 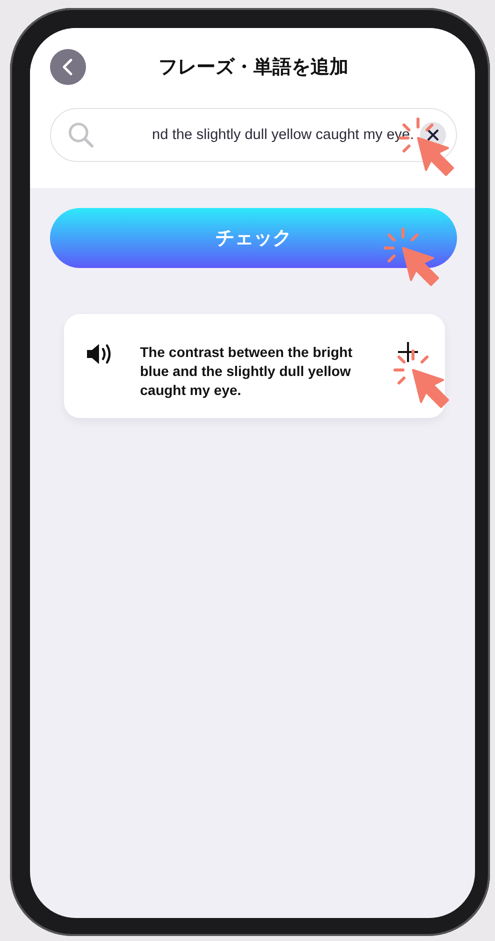 What do you see at coordinates (247, 371) in the screenshot?
I see `result-text: The contrast between the bright blue and the slightly dull yellow caught my eye.` at bounding box center [247, 371].